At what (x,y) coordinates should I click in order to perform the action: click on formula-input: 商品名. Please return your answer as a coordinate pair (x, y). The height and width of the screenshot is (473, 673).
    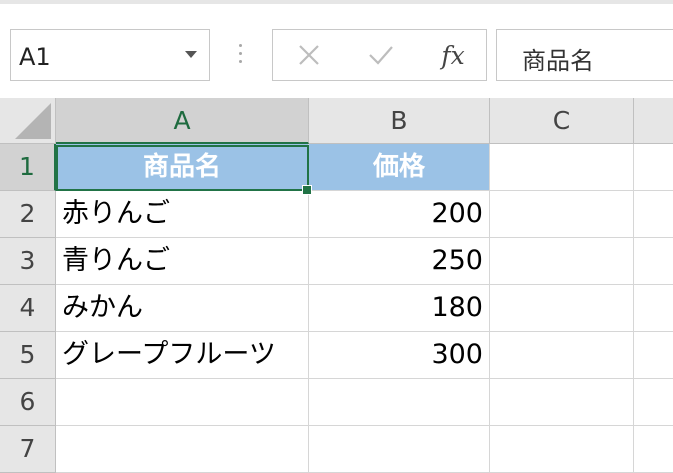
    Looking at the image, I should click on (584, 55).